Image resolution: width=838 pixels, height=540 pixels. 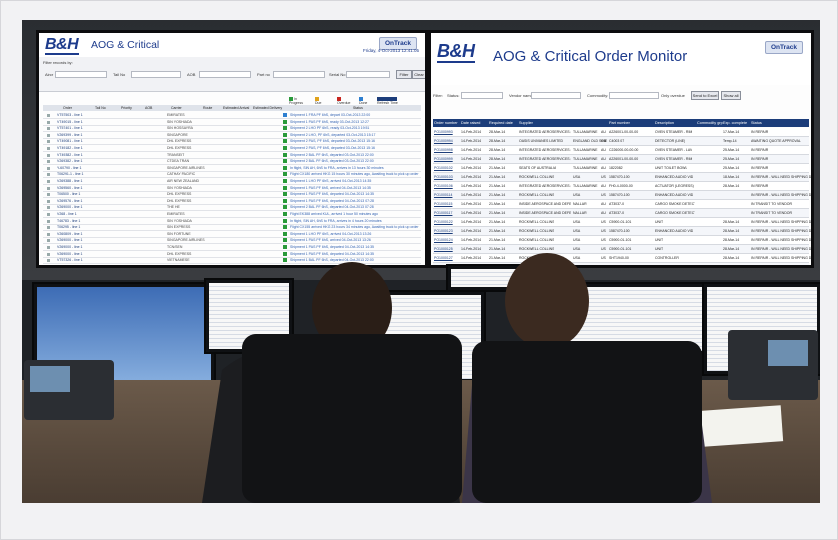 I want to click on order-cell: T06500 - line 1, so click(x=68, y=194).